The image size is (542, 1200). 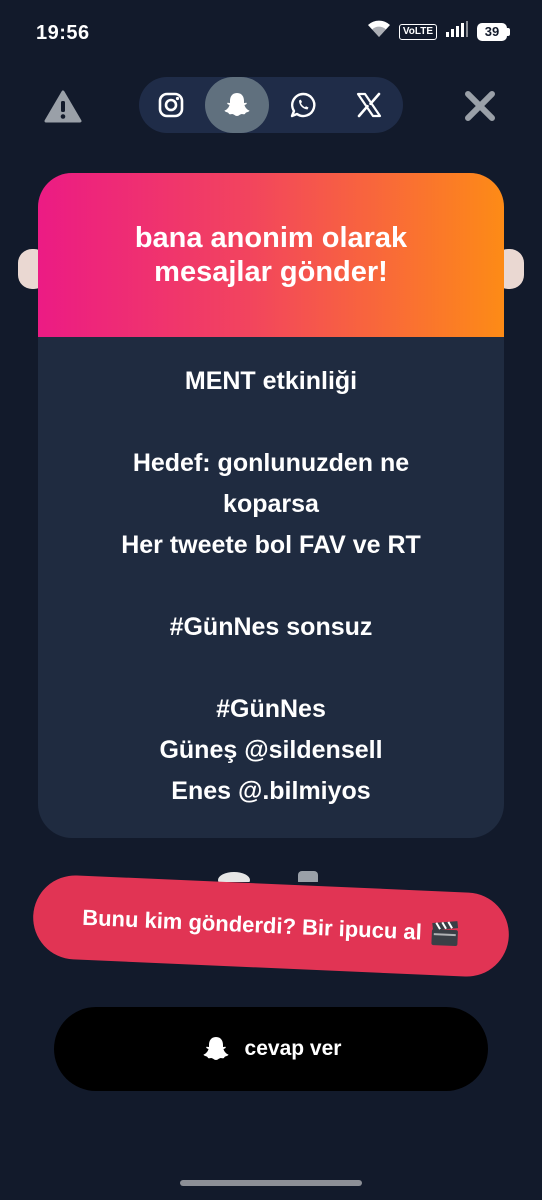 I want to click on clapper-board-icon, so click(x=444, y=933).